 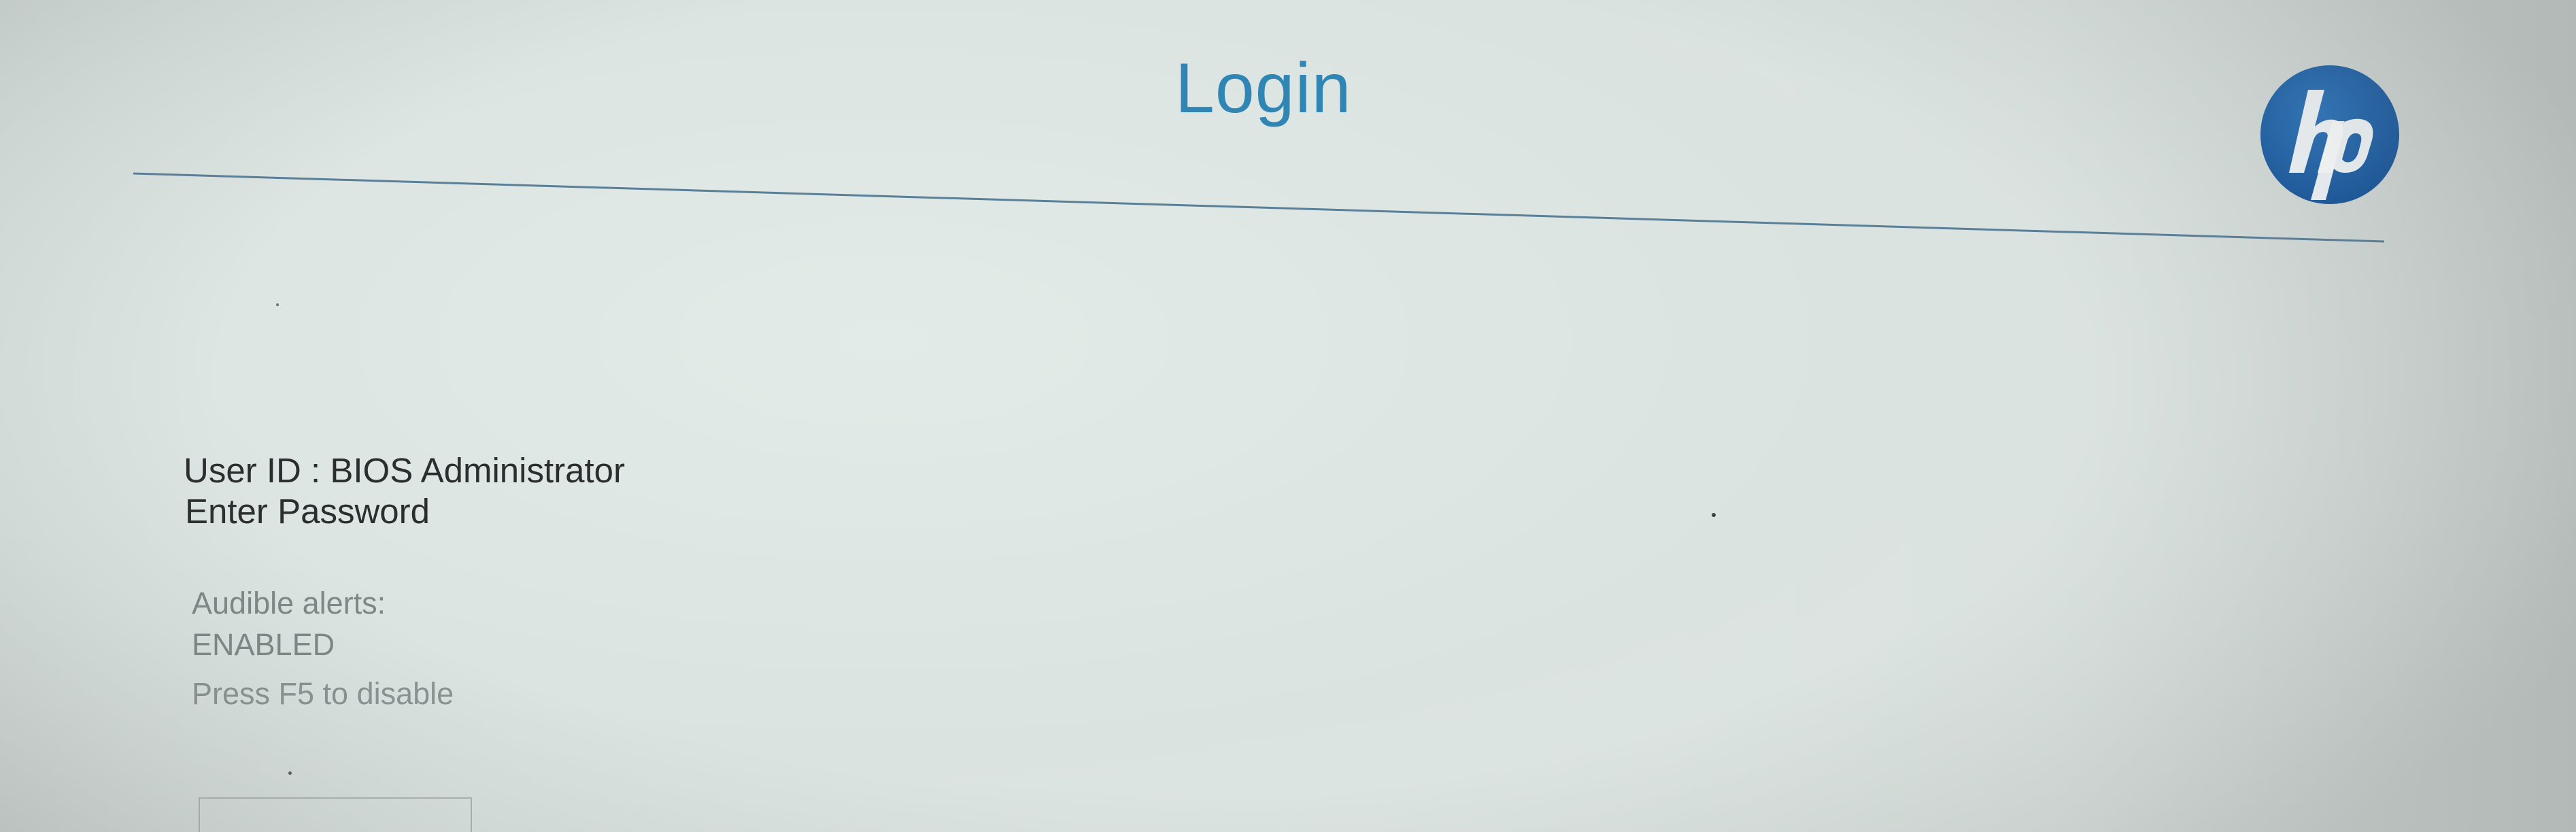 What do you see at coordinates (307, 511) in the screenshot?
I see `enter-password-prompt: Enter Password` at bounding box center [307, 511].